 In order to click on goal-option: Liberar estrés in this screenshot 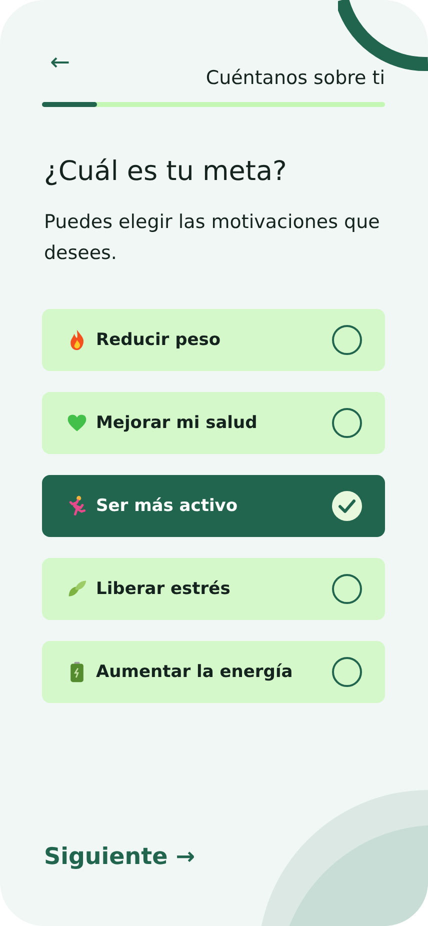, I will do `click(213, 589)`.